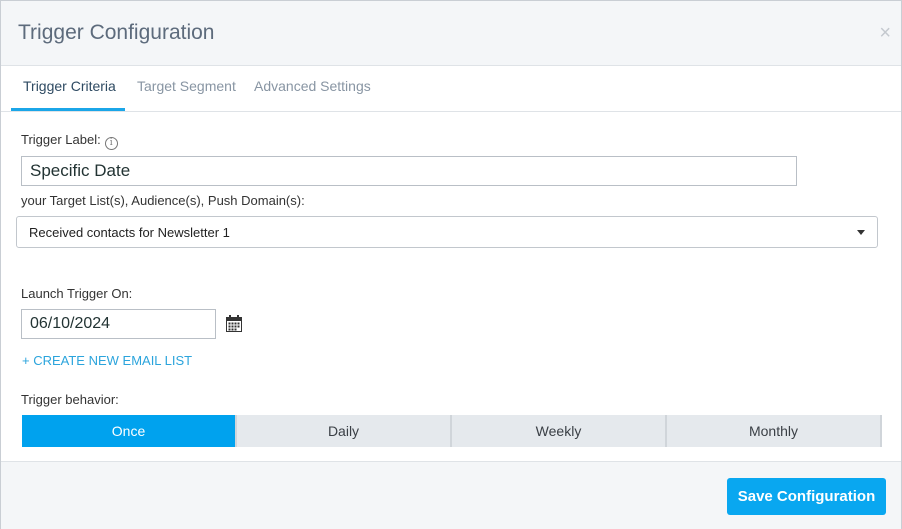 This screenshot has width=902, height=529. Describe the element at coordinates (70, 399) in the screenshot. I see `trigger-behavior-label: Trigger behavior:` at that location.